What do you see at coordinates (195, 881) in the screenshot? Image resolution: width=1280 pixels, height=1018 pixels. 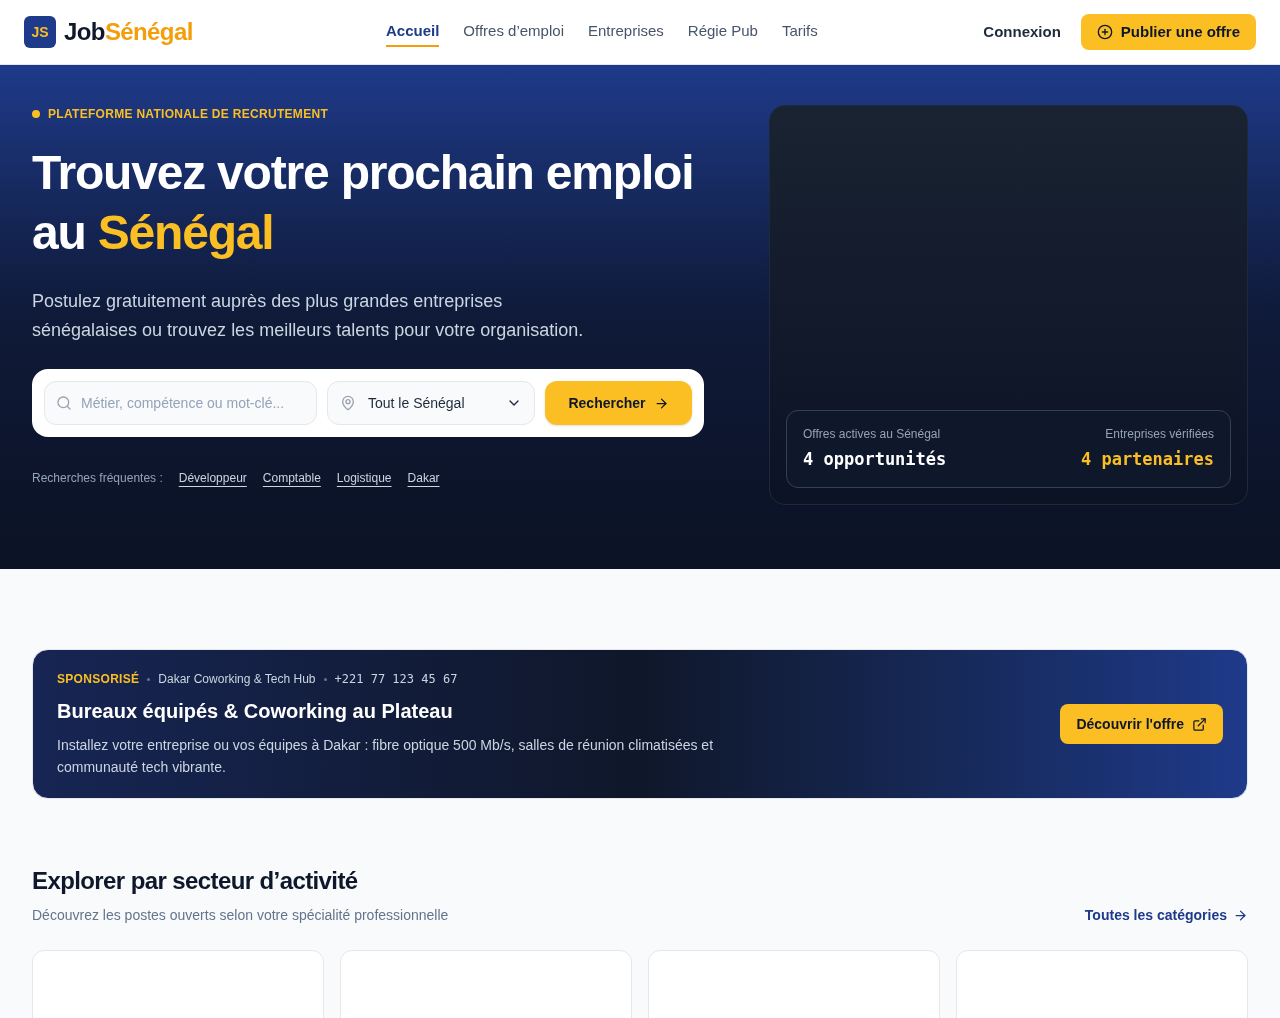 I see `section-title: Explorer par secteur d’activité` at bounding box center [195, 881].